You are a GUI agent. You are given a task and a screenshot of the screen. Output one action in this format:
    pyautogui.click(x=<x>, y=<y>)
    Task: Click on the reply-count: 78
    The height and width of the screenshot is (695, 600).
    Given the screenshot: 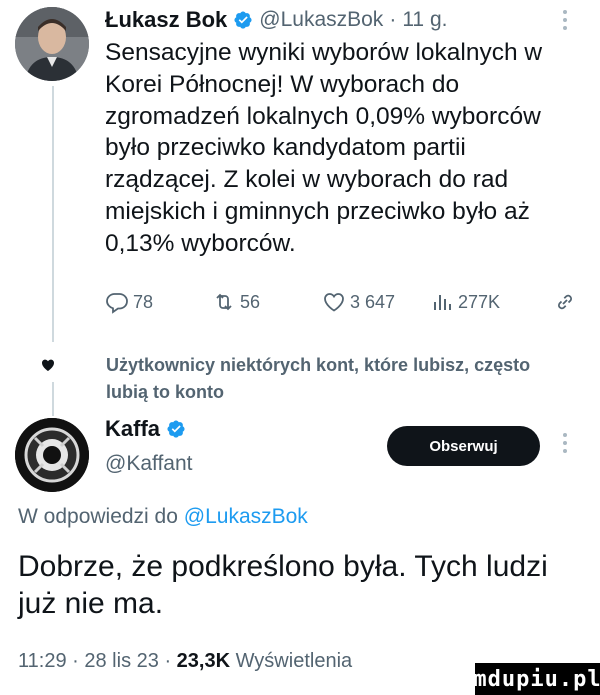 What is the action you would take?
    pyautogui.click(x=143, y=301)
    